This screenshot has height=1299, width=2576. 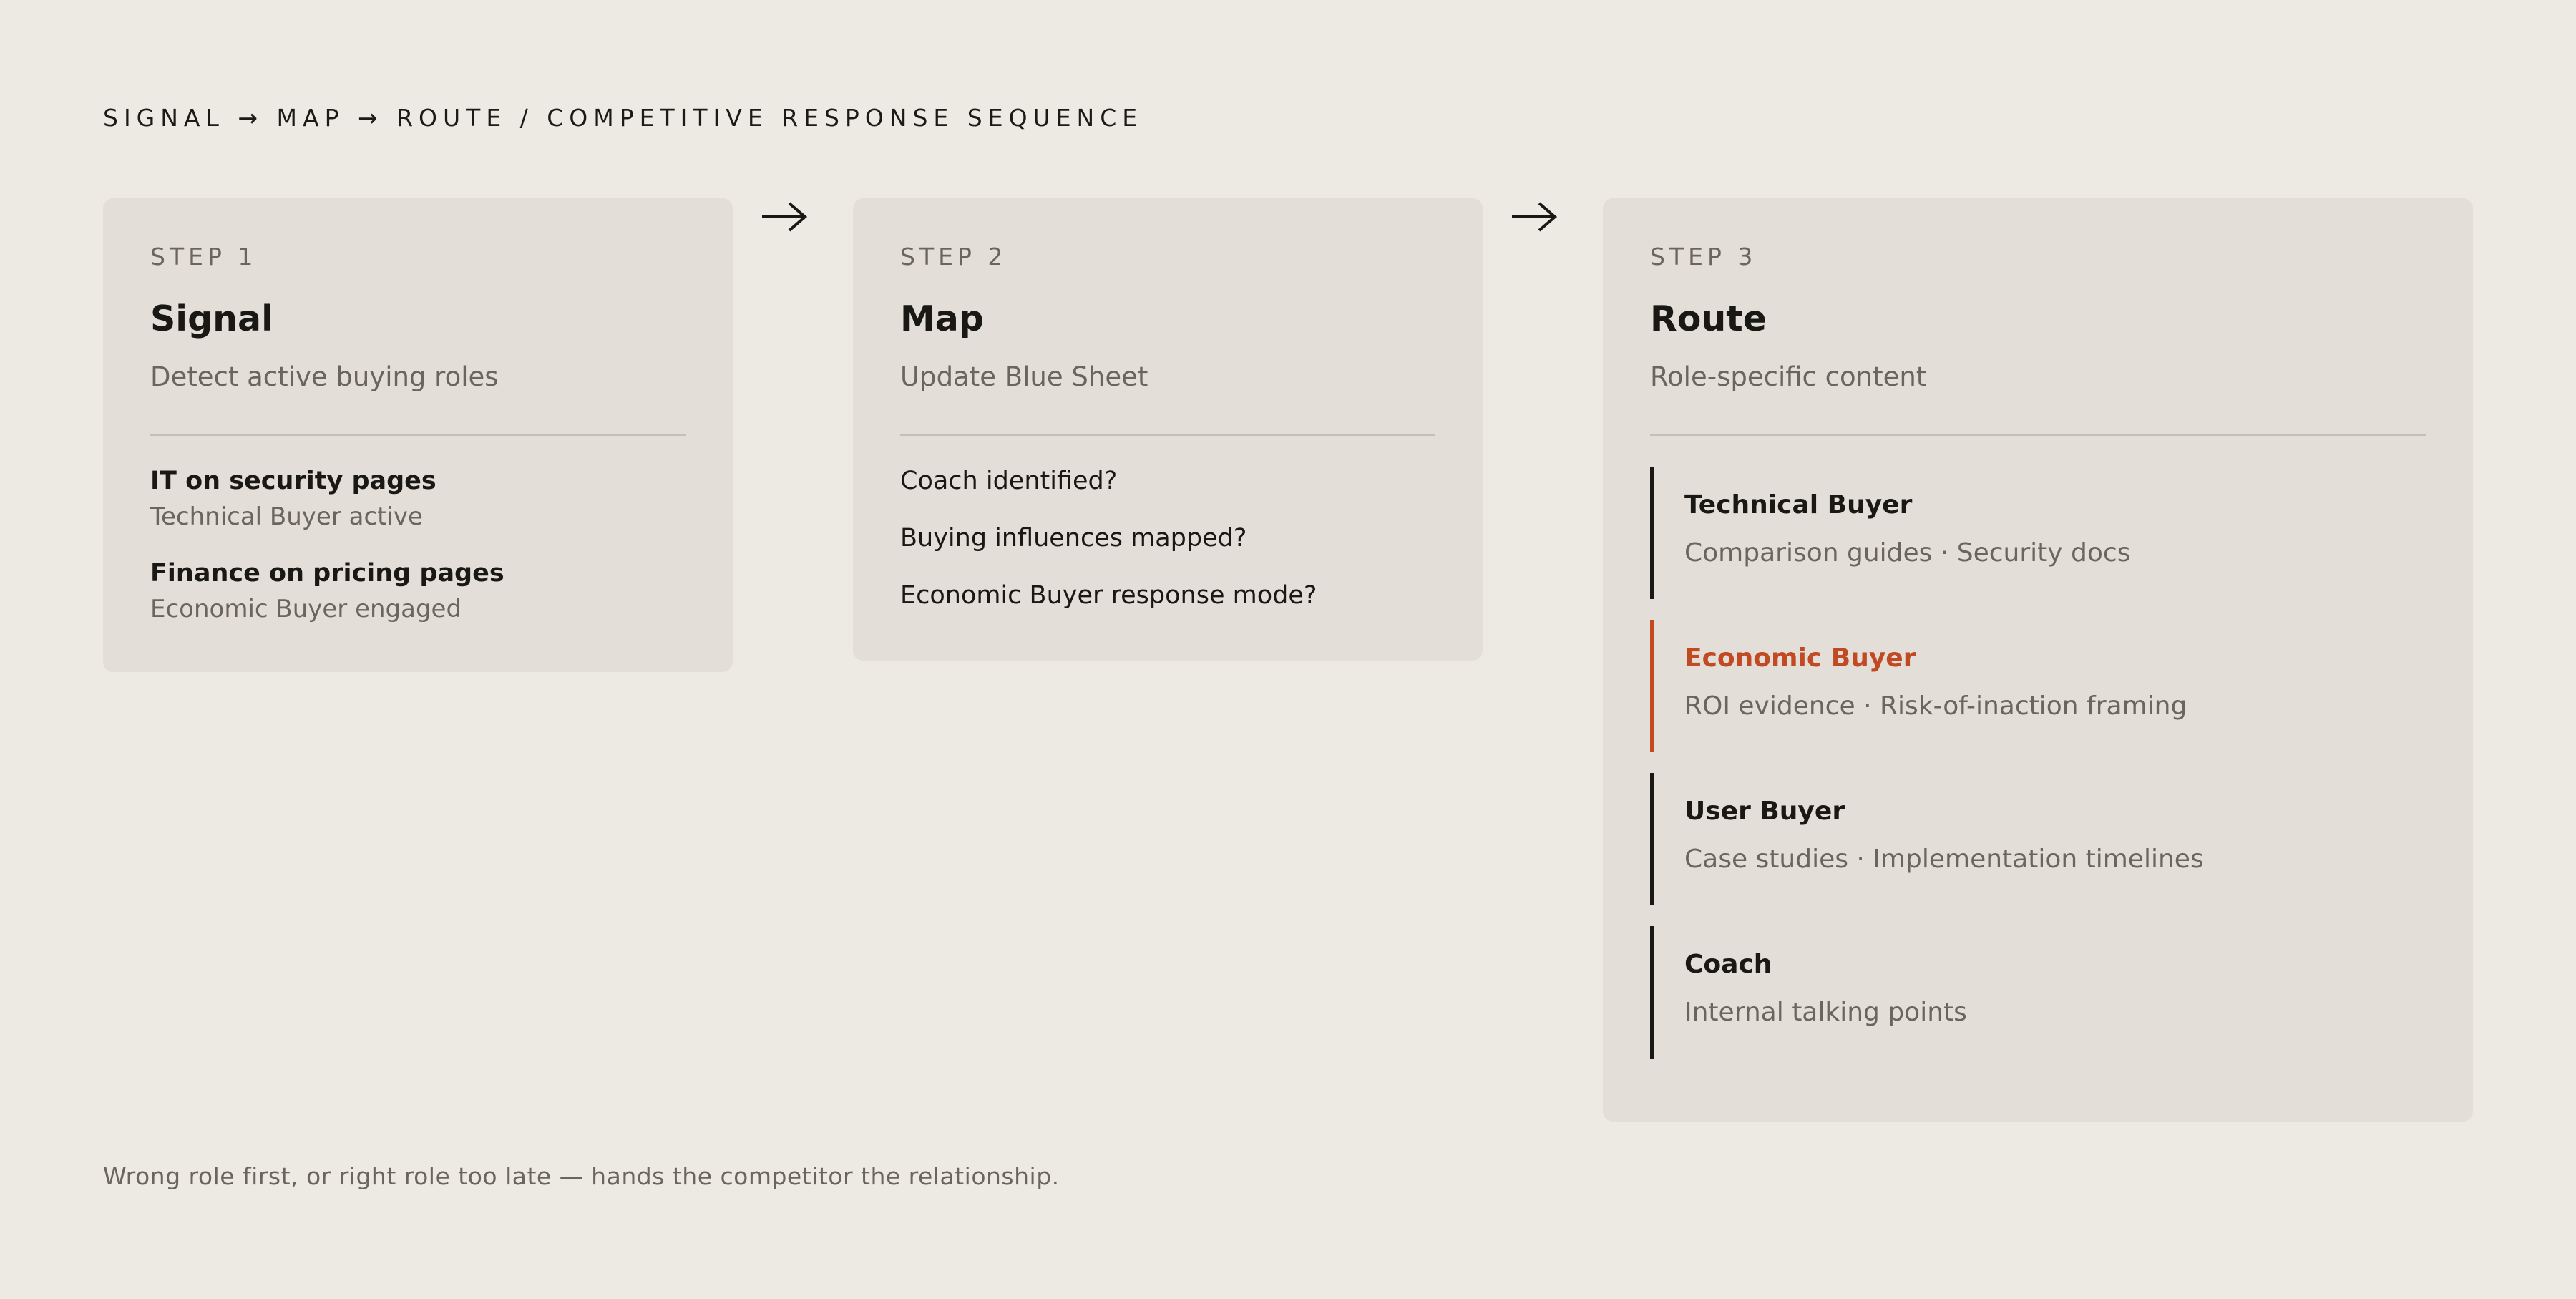 What do you see at coordinates (324, 377) in the screenshot?
I see `step-subtitle: Detect active buying roles` at bounding box center [324, 377].